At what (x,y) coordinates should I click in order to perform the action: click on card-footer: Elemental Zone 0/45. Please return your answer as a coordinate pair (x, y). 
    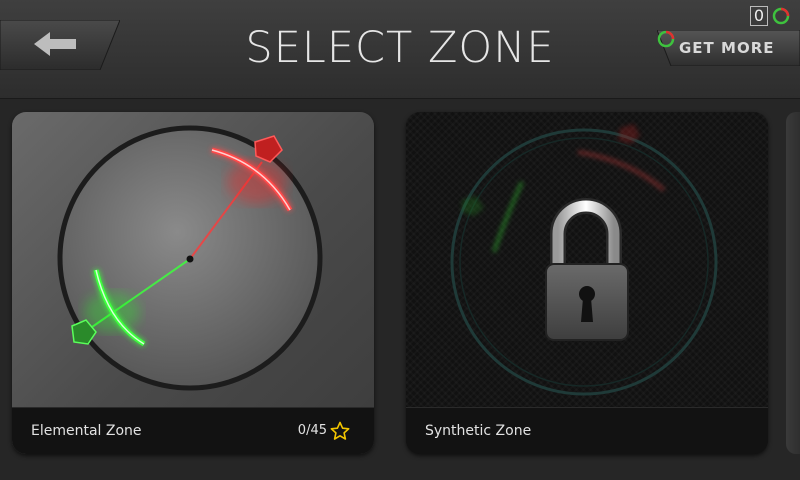
    Looking at the image, I should click on (193, 430).